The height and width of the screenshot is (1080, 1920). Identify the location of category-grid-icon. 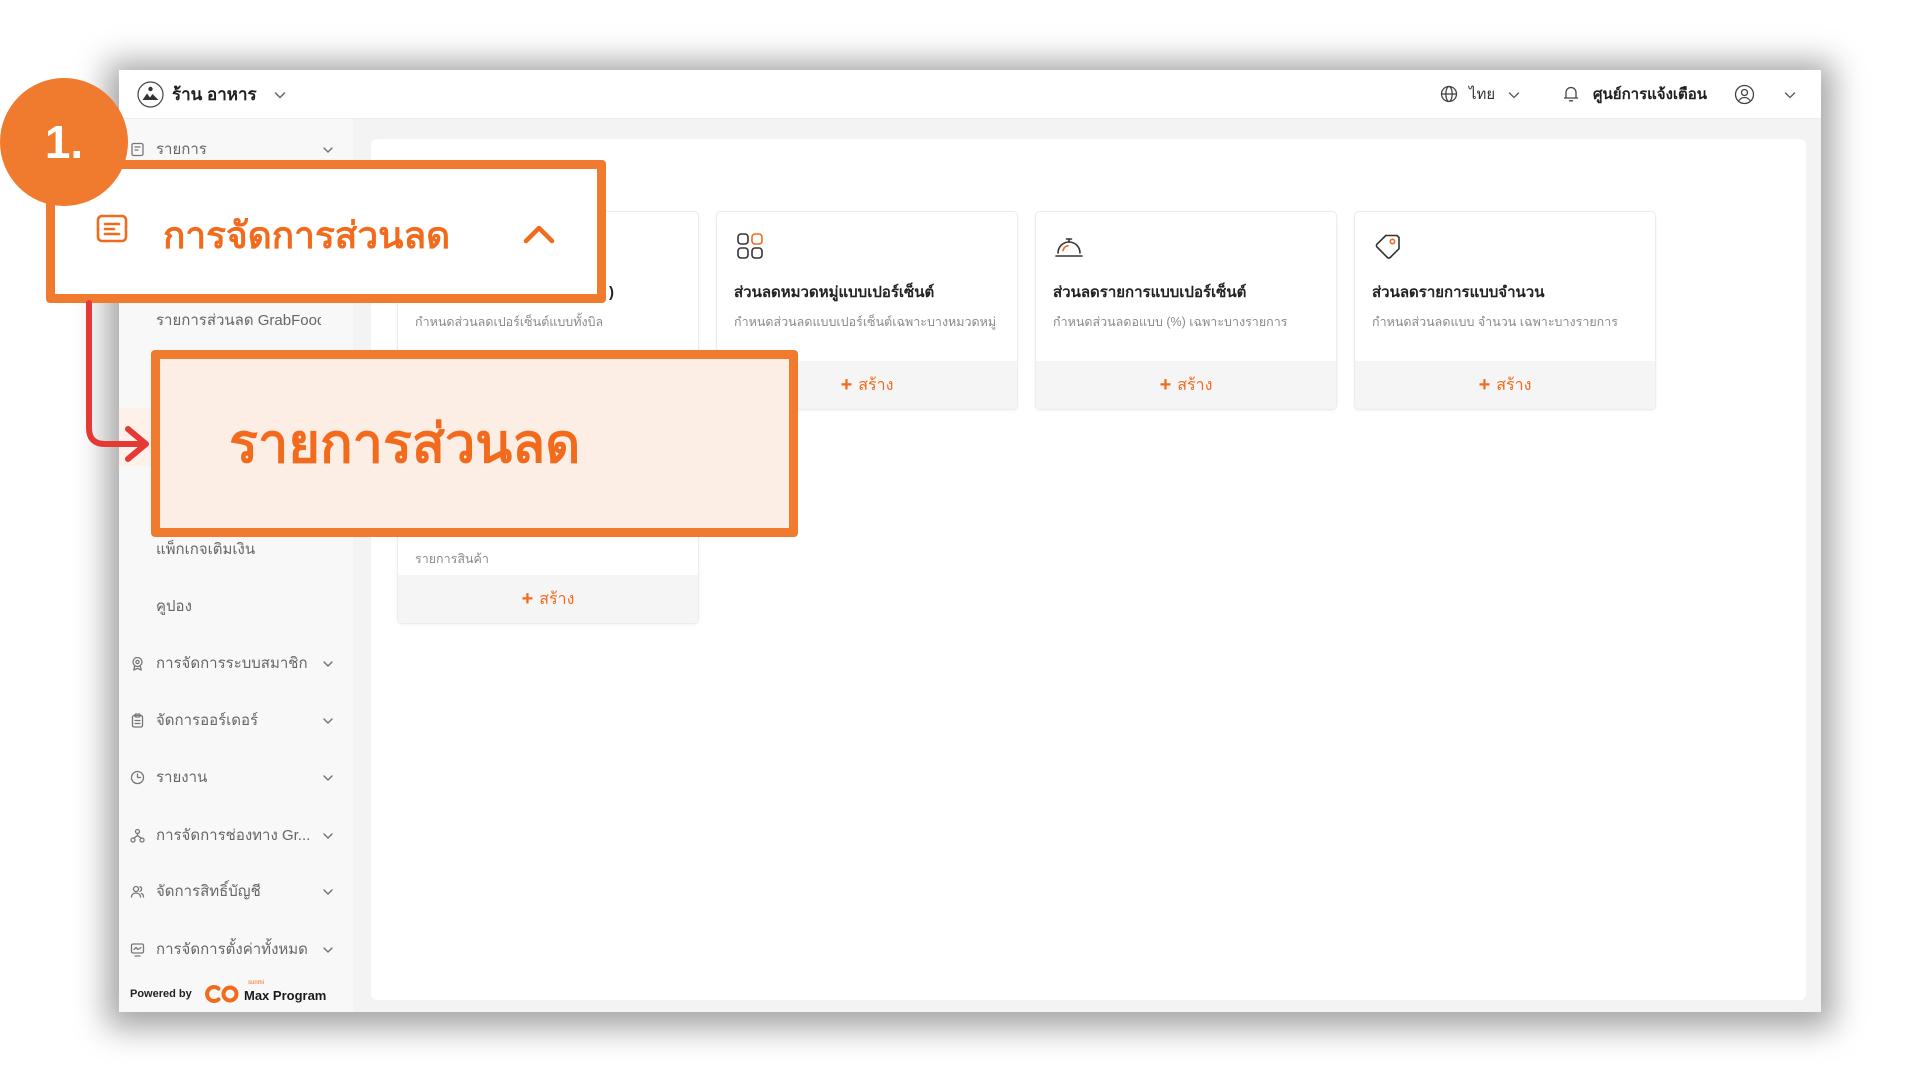
(750, 246).